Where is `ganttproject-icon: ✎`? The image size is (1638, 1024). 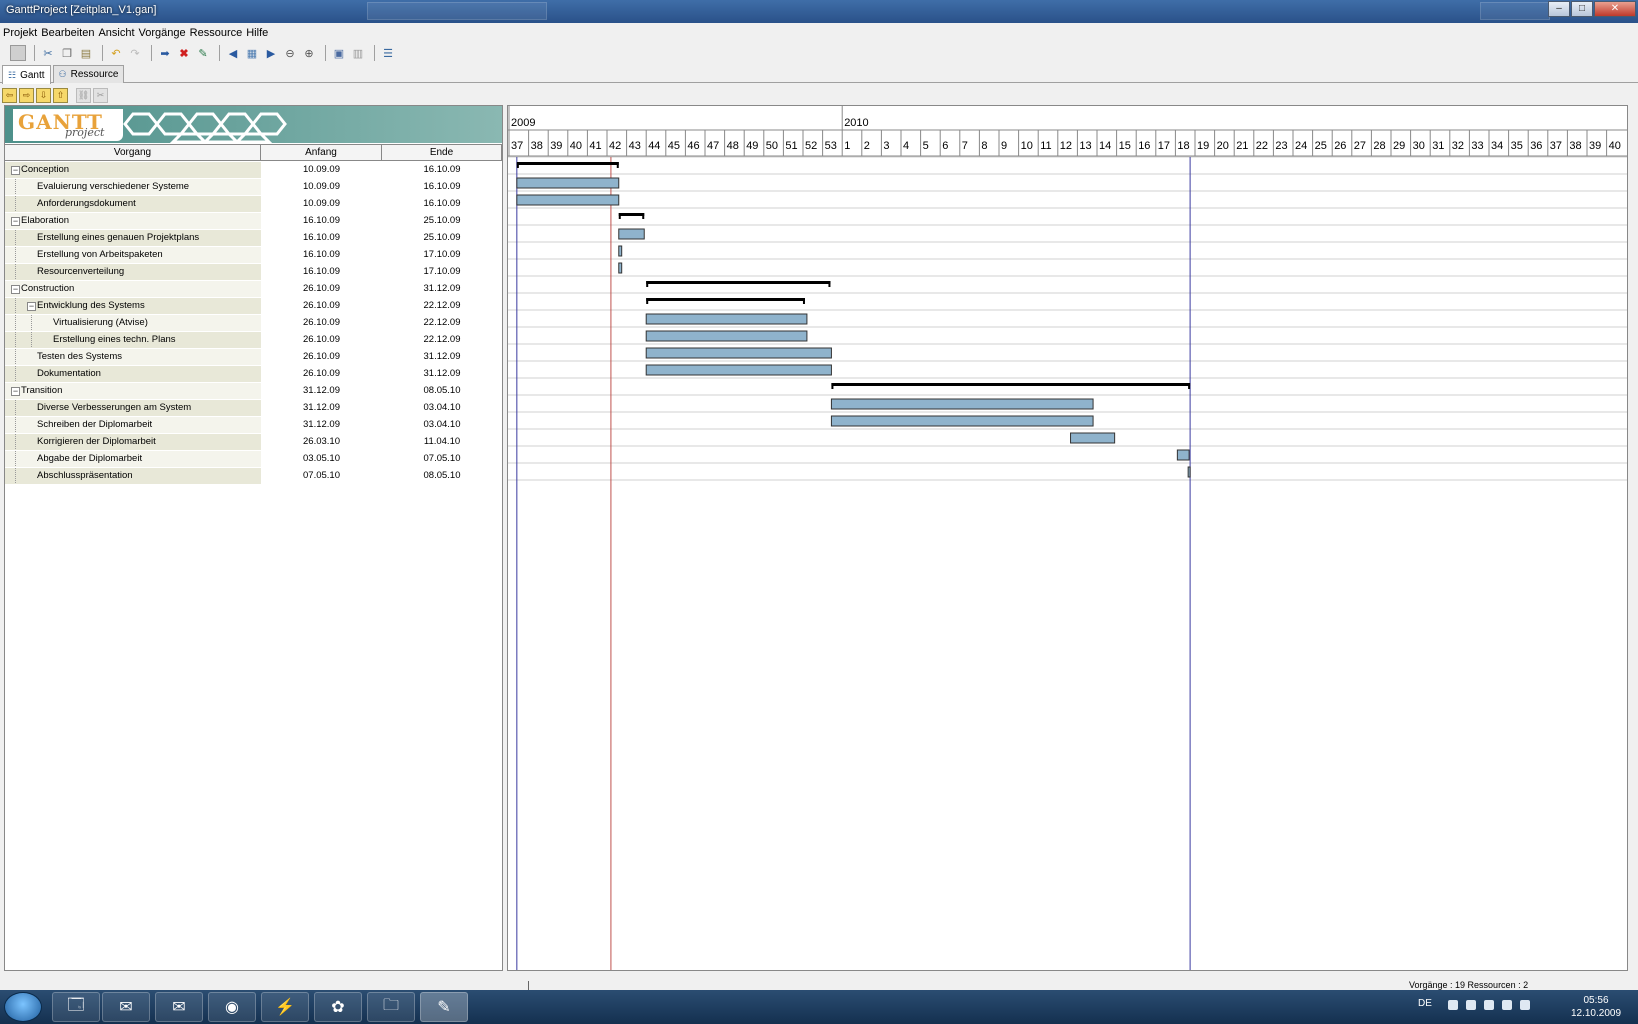
ganttproject-icon: ✎ is located at coordinates (444, 1007).